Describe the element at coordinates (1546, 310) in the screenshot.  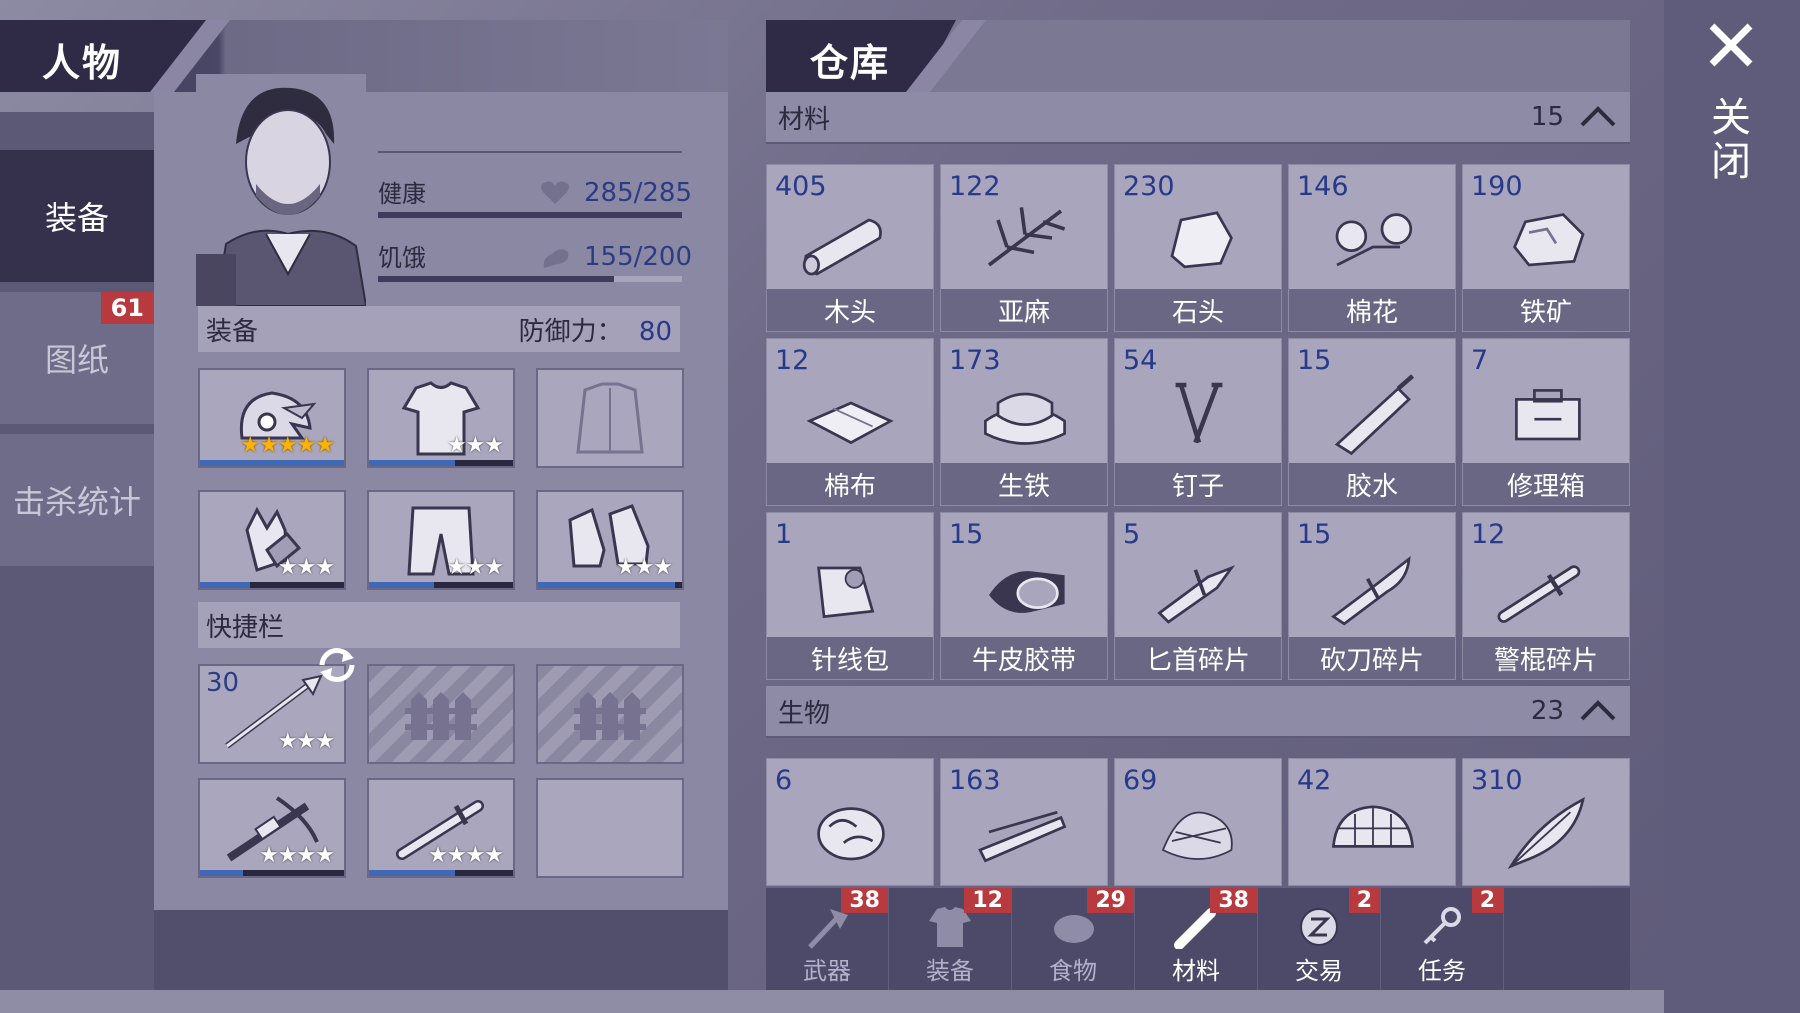
I see `item-name: 铁矿` at that location.